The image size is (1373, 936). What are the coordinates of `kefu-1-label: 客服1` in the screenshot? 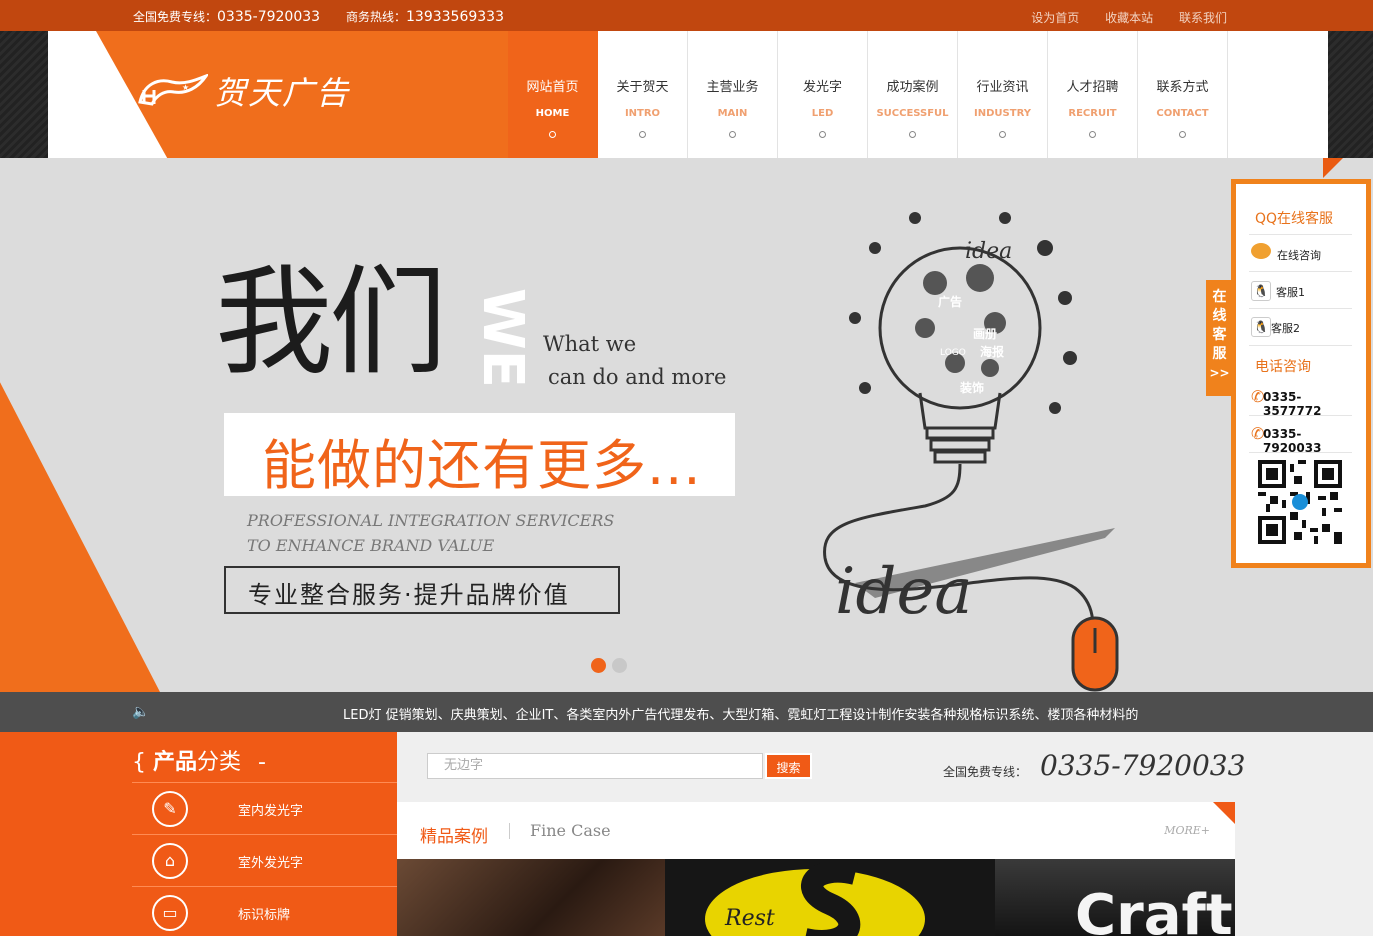 It's located at (1290, 292).